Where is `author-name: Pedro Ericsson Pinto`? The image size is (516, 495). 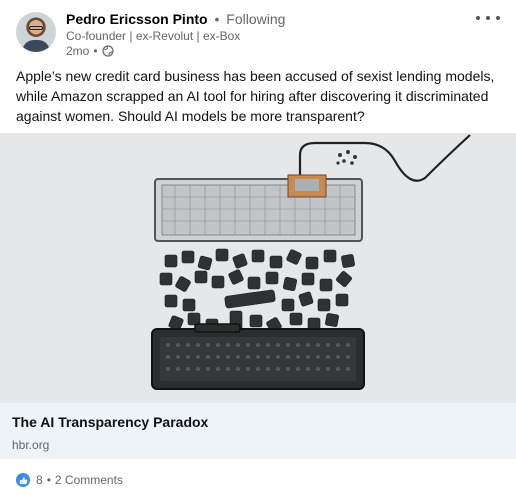
author-name: Pedro Ericsson Pinto is located at coordinates (137, 19).